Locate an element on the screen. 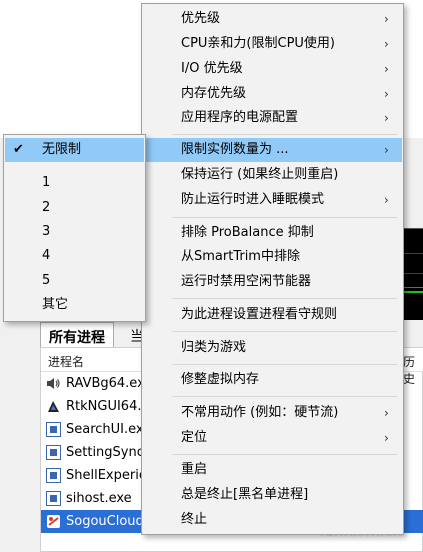 The height and width of the screenshot is (552, 423). menu-item-label: 内存优先级 is located at coordinates (214, 93).